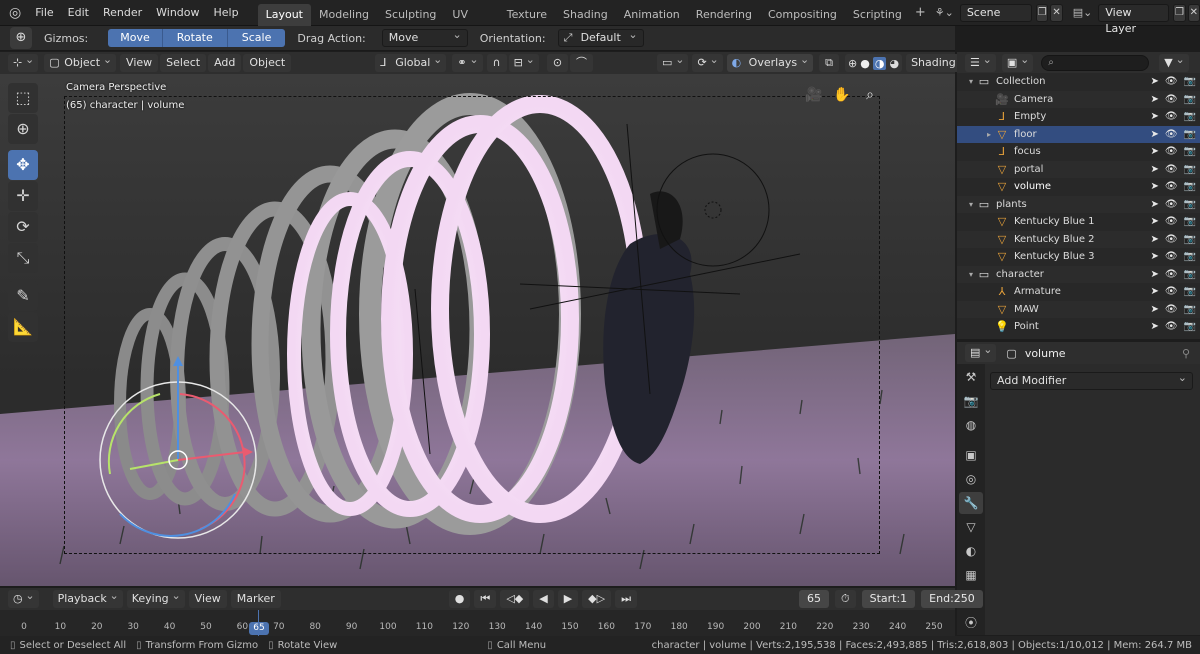 The image size is (1200, 654). What do you see at coordinates (459, 599) in the screenshot?
I see `auto-key-record-icon: ●` at bounding box center [459, 599].